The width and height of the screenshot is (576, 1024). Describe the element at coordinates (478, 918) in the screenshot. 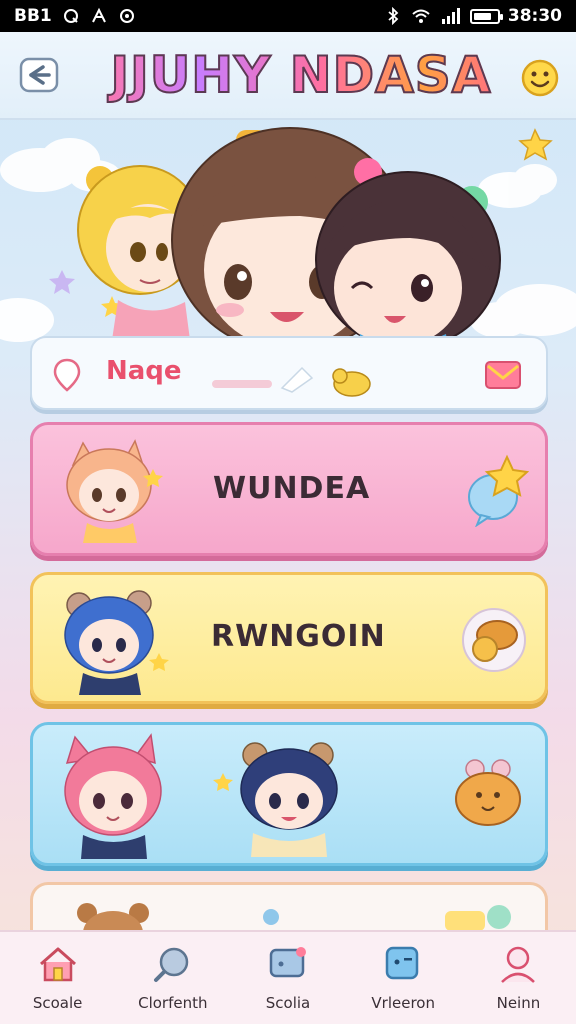

I see `sticker-icon` at that location.